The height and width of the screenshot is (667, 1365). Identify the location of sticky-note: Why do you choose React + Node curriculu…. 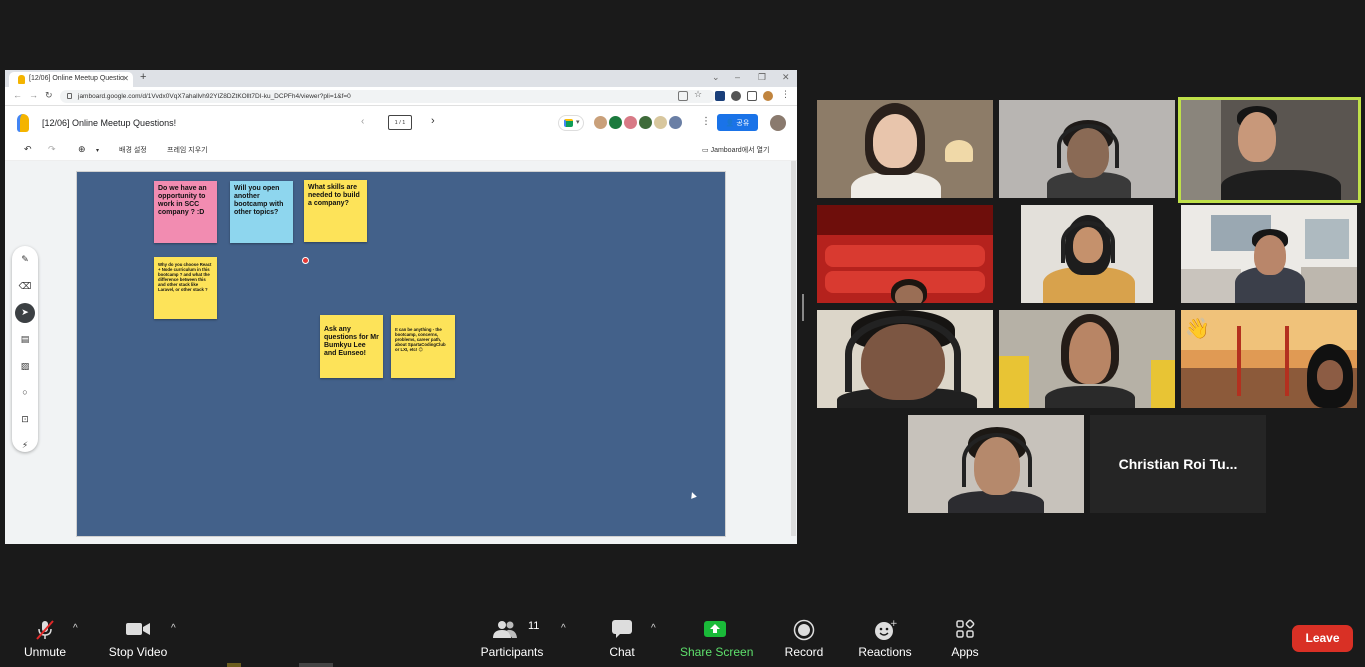
(185, 288).